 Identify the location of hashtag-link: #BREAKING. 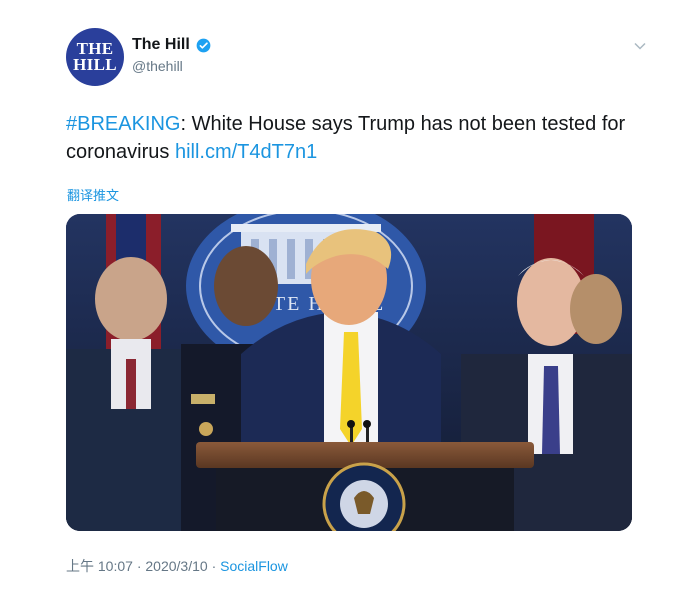
(123, 124).